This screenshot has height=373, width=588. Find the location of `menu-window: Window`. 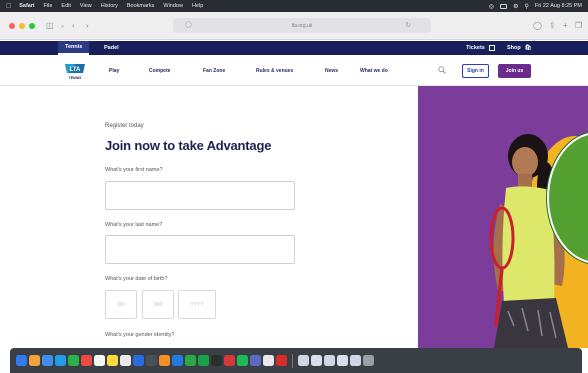

menu-window: Window is located at coordinates (173, 6).